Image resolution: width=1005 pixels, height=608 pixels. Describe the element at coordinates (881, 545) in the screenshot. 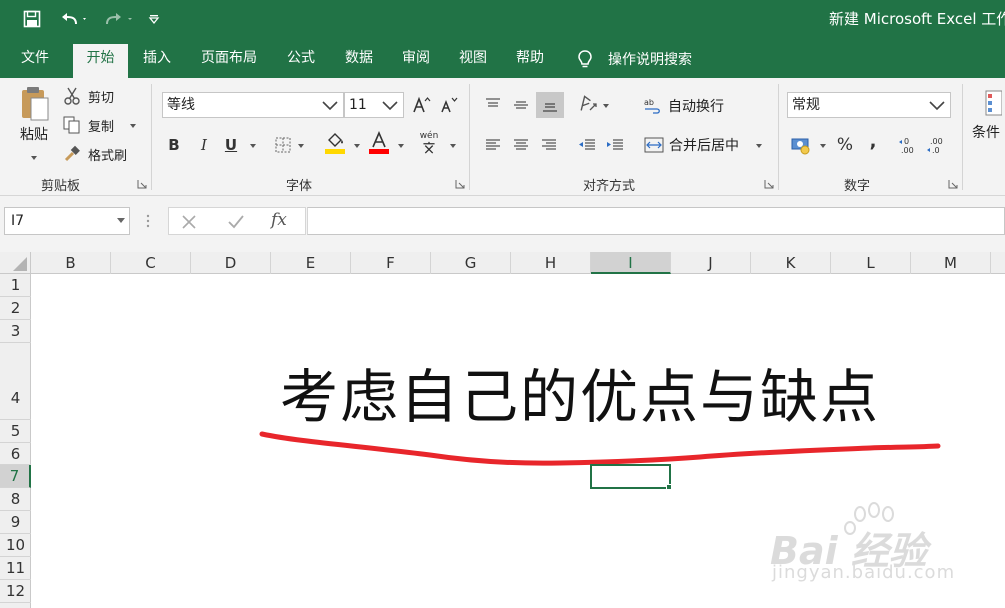

I see `baidu-jingyan-watermark: Bai 经验 jingyan.baidu.com` at that location.